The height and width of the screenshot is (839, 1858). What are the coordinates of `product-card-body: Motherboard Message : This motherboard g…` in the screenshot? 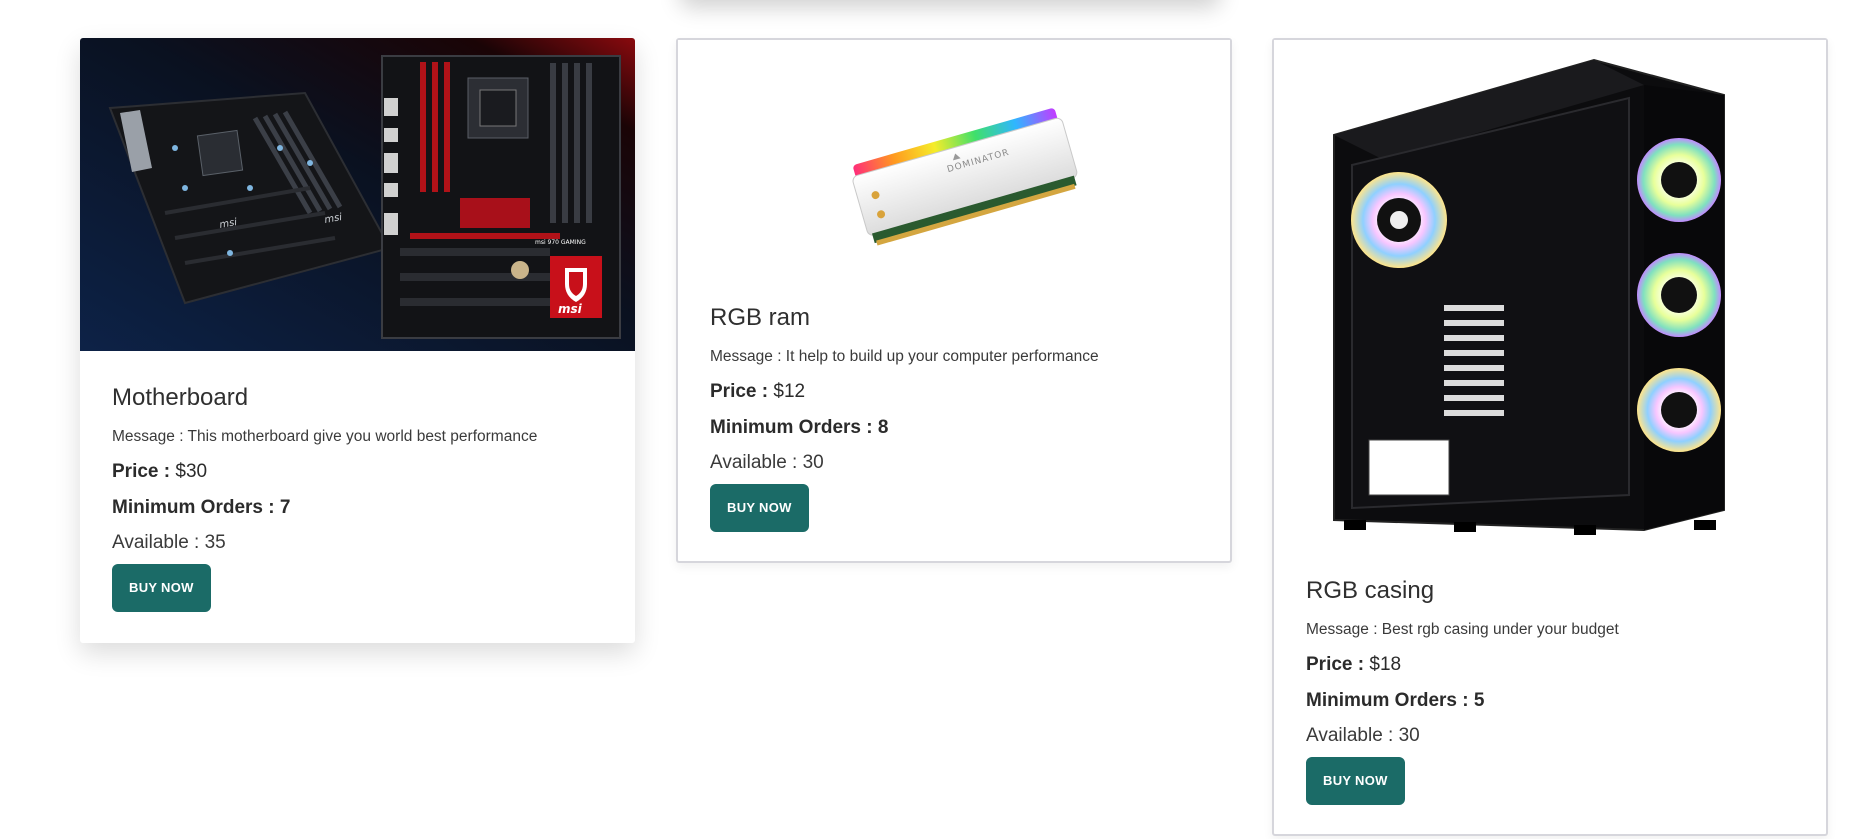 It's located at (363, 497).